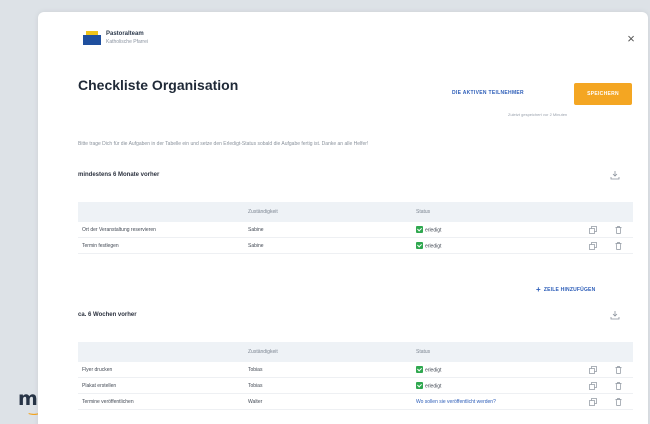 The width and height of the screenshot is (650, 424). Describe the element at coordinates (603, 94) in the screenshot. I see `save-button: SPEICHERN` at that location.